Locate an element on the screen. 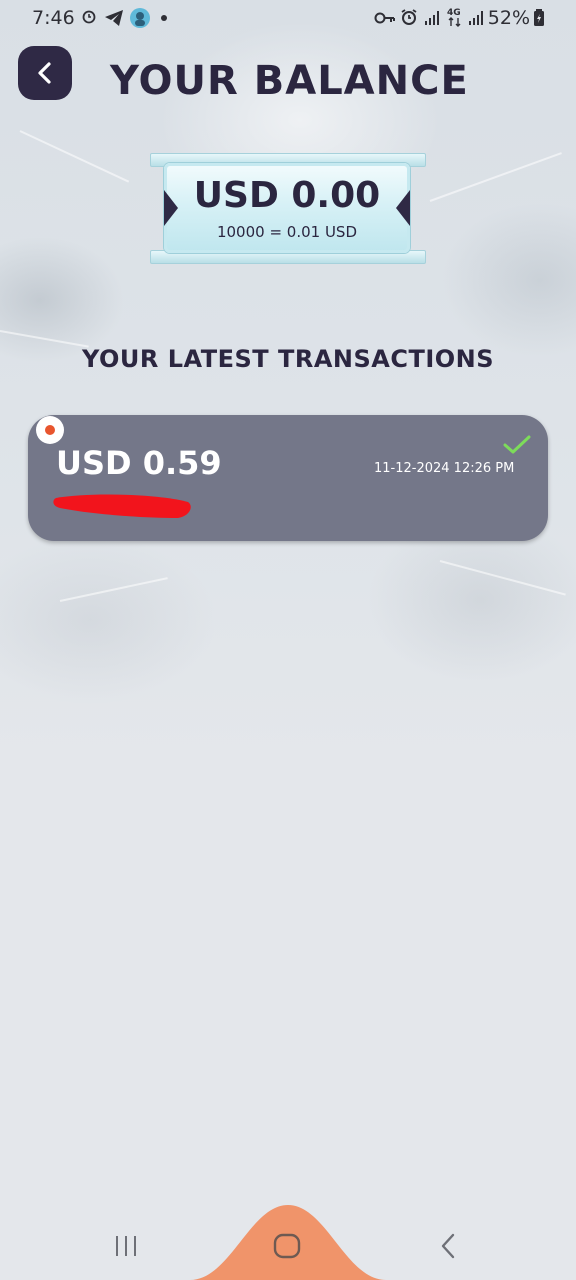 The height and width of the screenshot is (1280, 576). transactions-title: YOUR LATEST TRANSACTIONS is located at coordinates (288, 359).